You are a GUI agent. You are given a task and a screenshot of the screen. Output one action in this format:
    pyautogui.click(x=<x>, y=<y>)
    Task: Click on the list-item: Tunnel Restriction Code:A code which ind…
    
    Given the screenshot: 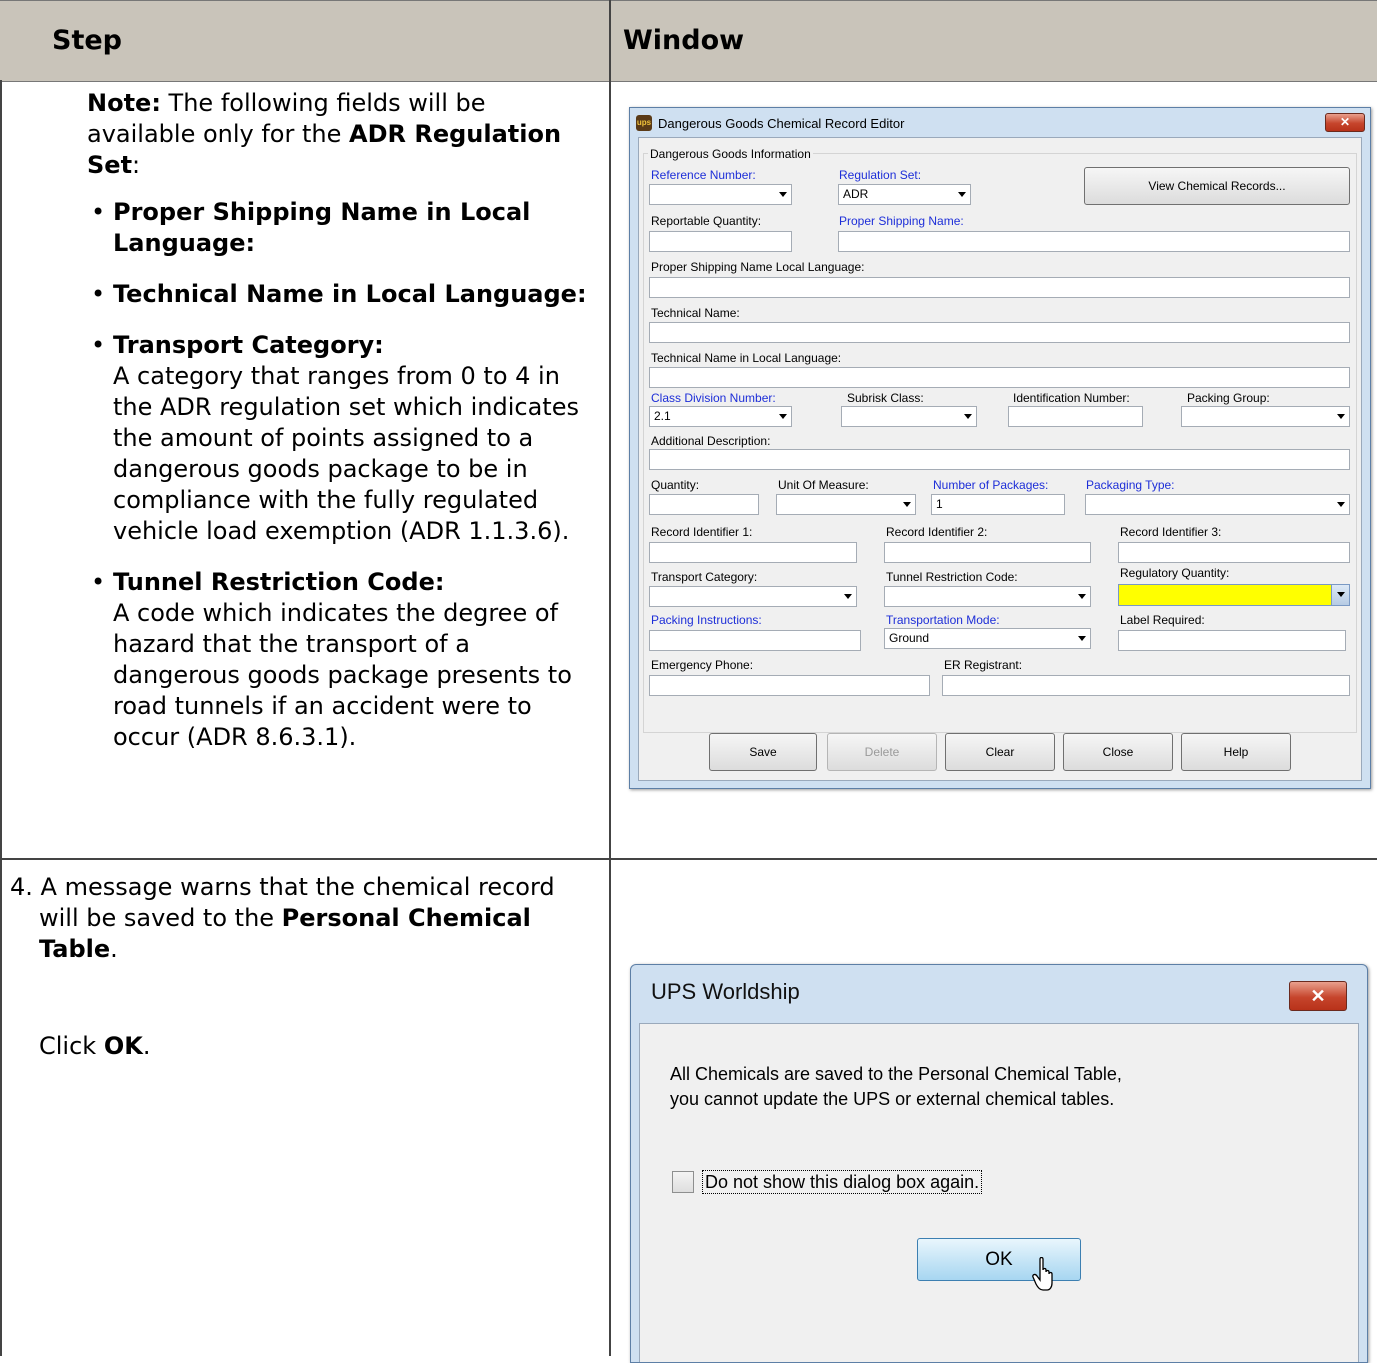 What is the action you would take?
    pyautogui.click(x=339, y=660)
    